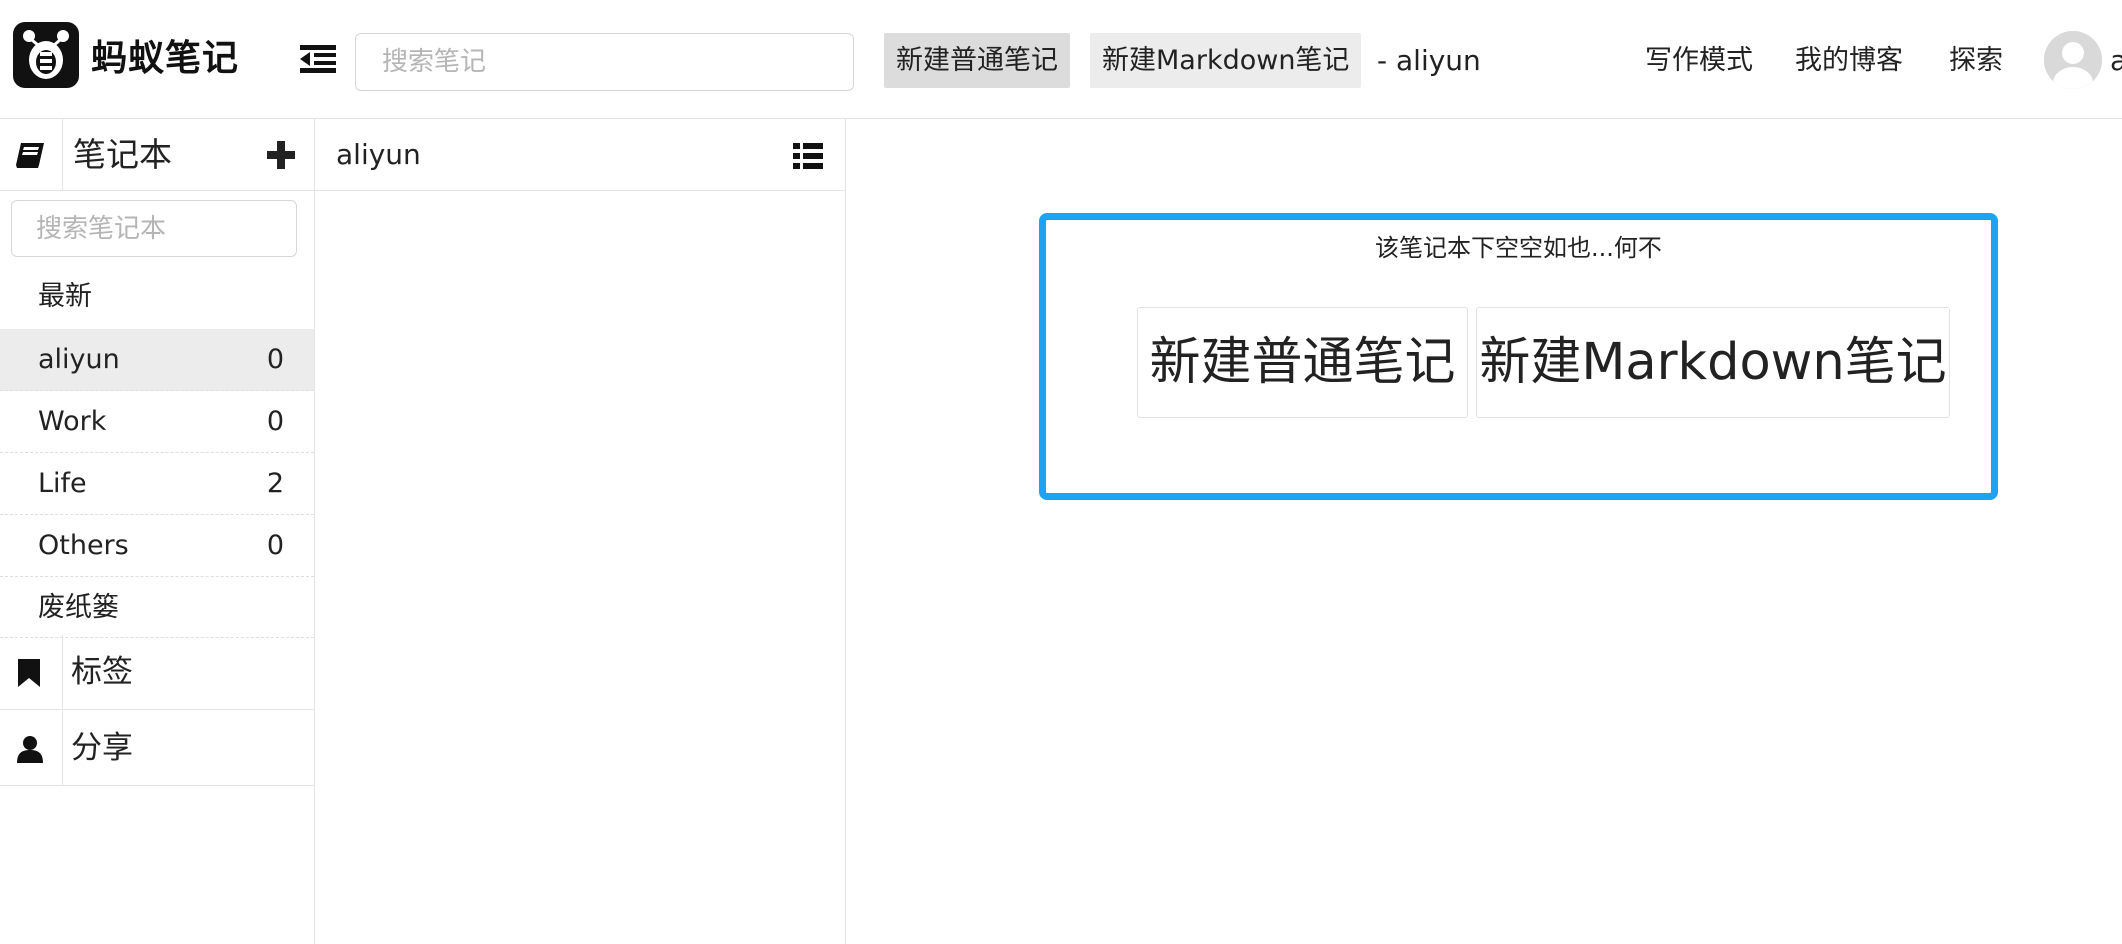  What do you see at coordinates (1849, 60) in the screenshot?
I see `nav-my-blog: 我的博客` at bounding box center [1849, 60].